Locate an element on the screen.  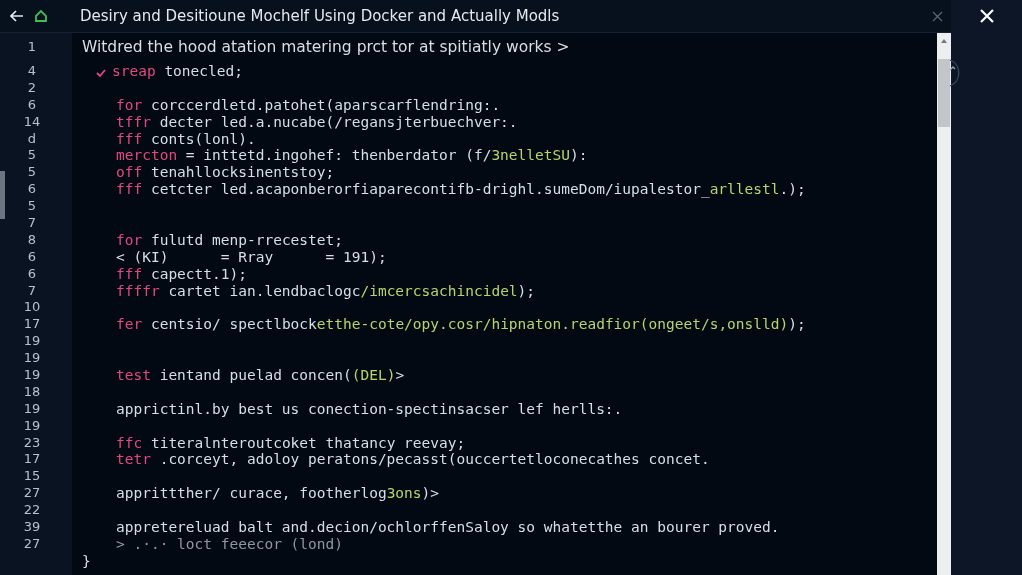
scroll-up-arrow-icon is located at coordinates (944, 41).